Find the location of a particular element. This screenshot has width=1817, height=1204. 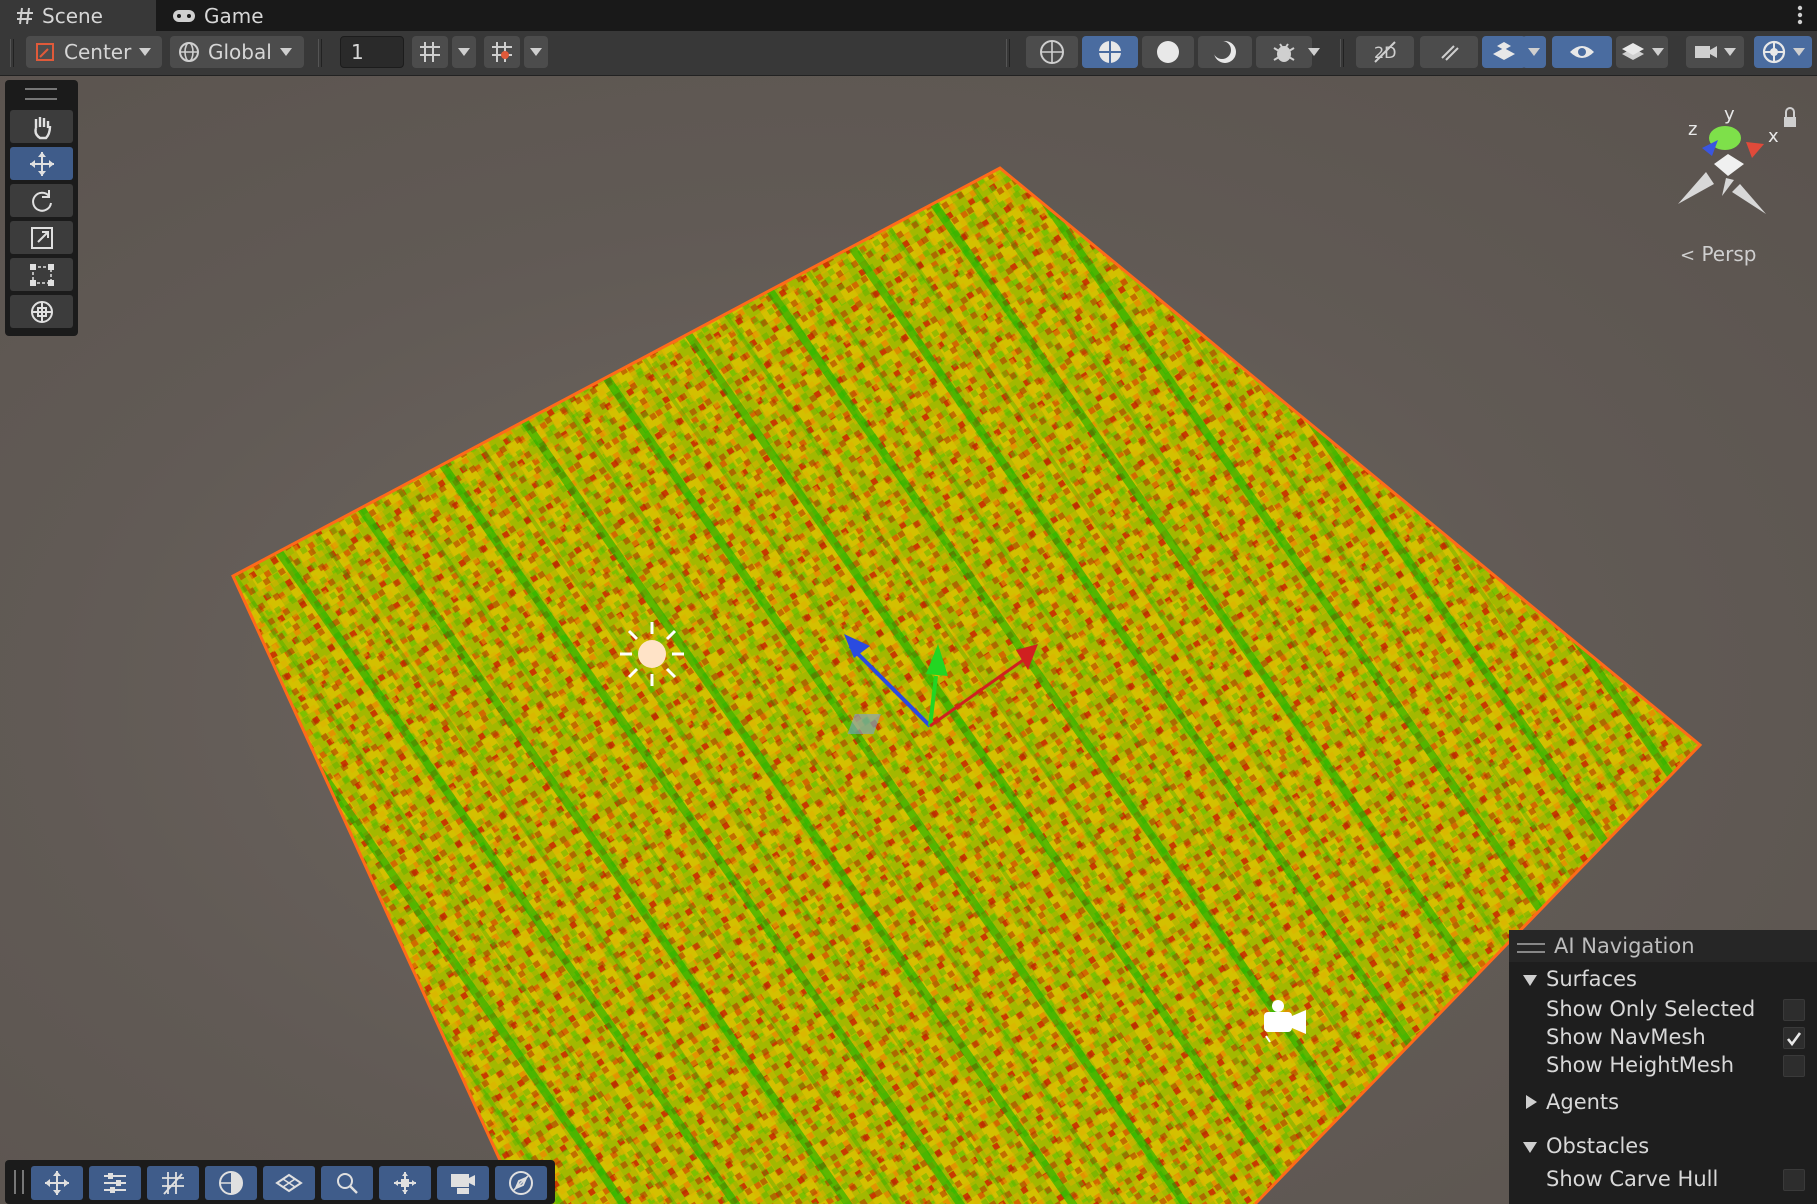

camera-gizmo-icon is located at coordinates (1284, 1021).